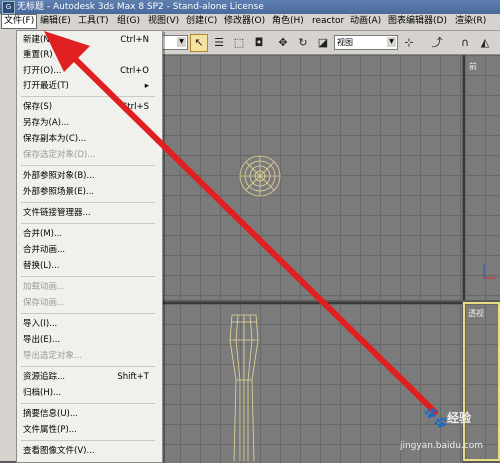 The image size is (500, 463). Describe the element at coordinates (435, 417) in the screenshot. I see `paw-logo-icon: 🐾` at that location.